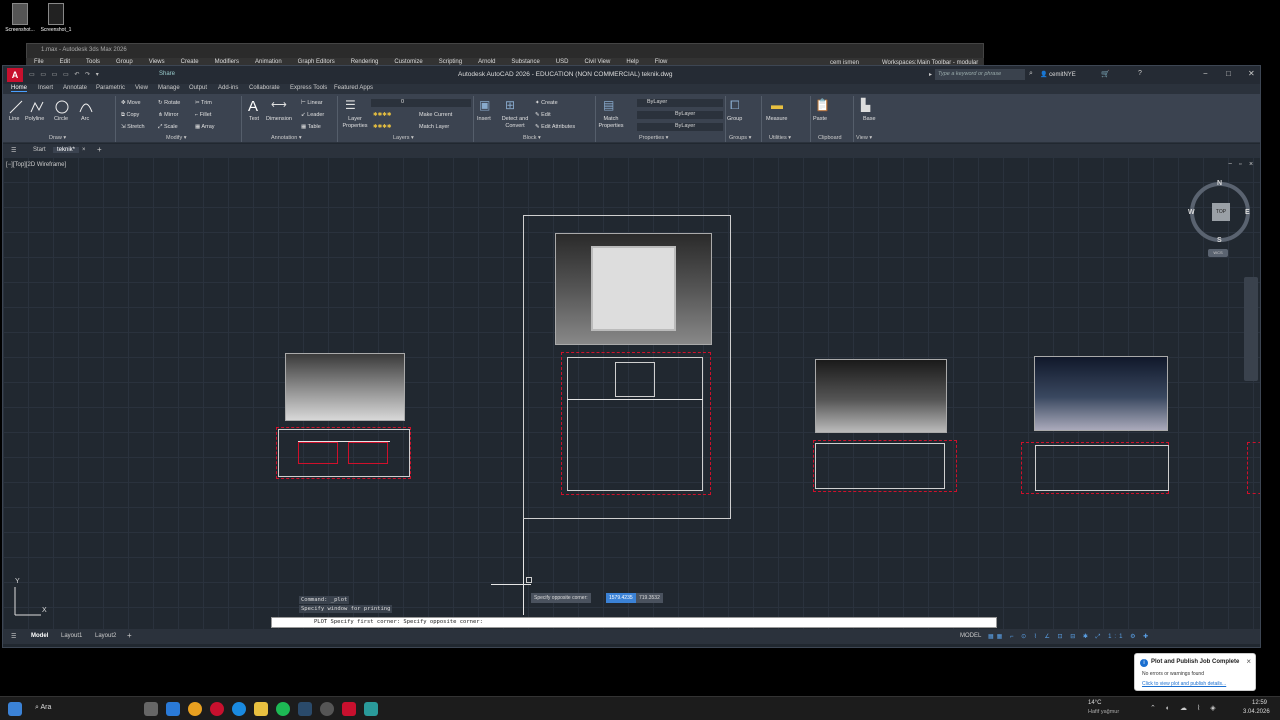  Describe the element at coordinates (176, 138) in the screenshot. I see `modify-panel-title: Modify ▾` at that location.